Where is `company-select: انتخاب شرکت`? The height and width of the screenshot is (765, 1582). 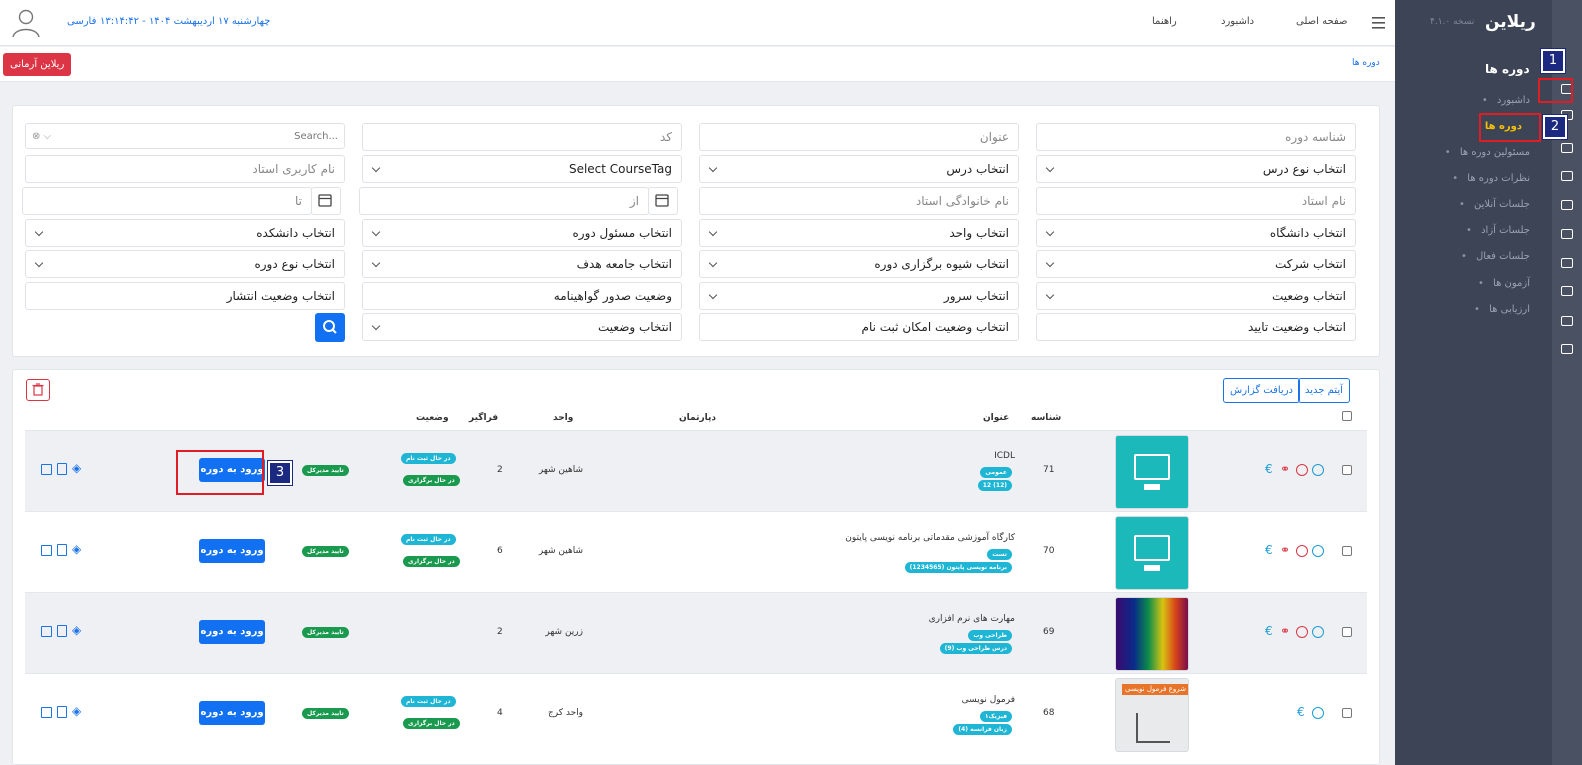
company-select: انتخاب شرکت is located at coordinates (1196, 264).